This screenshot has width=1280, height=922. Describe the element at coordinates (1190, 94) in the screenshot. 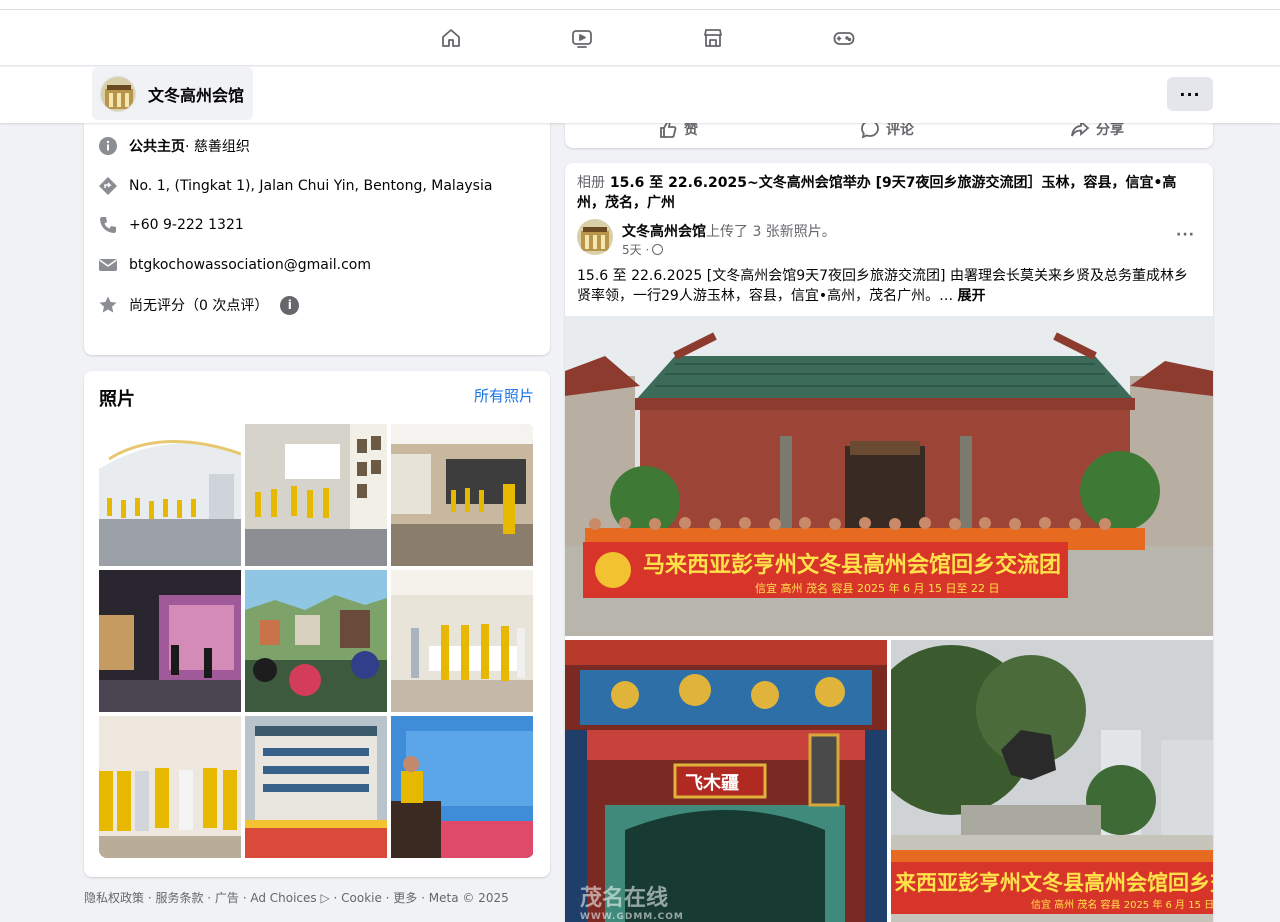

I see `more-options-button: ···` at that location.